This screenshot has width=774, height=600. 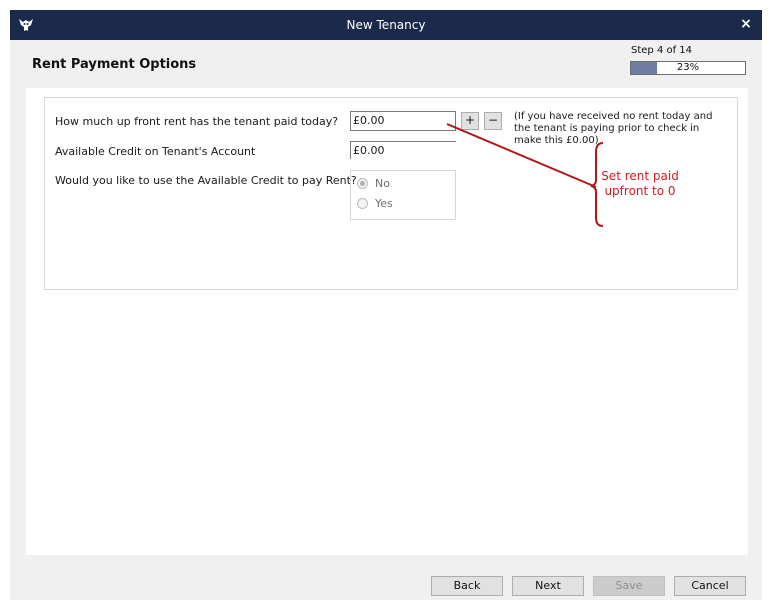 I want to click on back-button: Back, so click(x=467, y=586).